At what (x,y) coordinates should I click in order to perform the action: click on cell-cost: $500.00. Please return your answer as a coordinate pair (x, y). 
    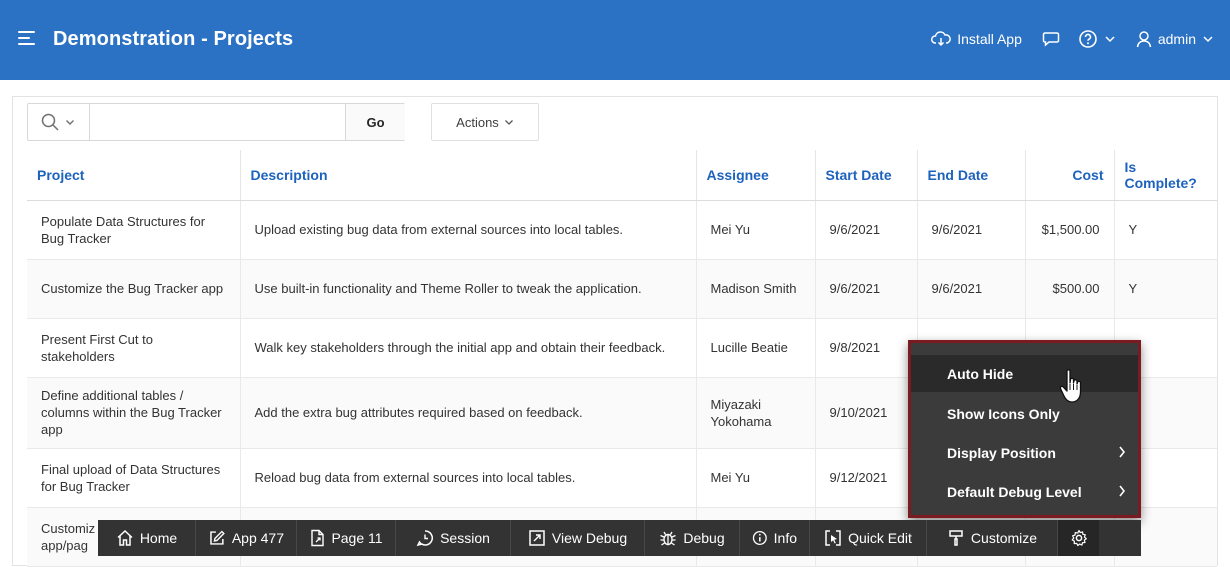
    Looking at the image, I should click on (1070, 289).